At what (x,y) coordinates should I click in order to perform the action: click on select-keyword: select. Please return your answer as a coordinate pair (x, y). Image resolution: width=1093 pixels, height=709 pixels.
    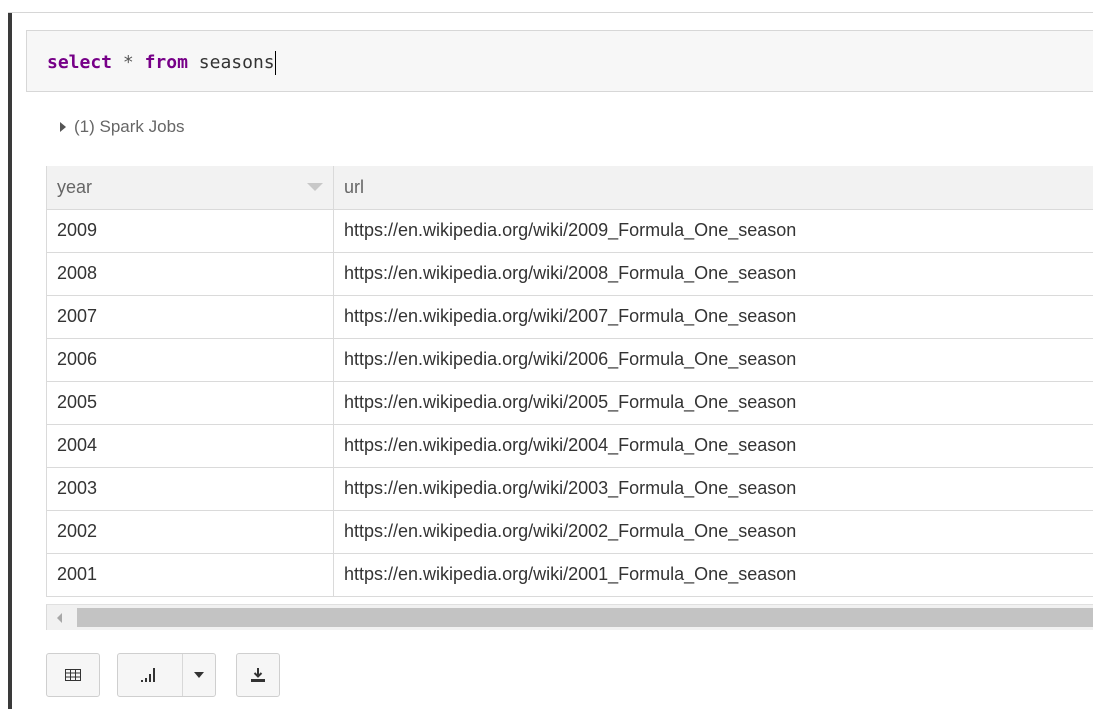
    Looking at the image, I should click on (80, 62).